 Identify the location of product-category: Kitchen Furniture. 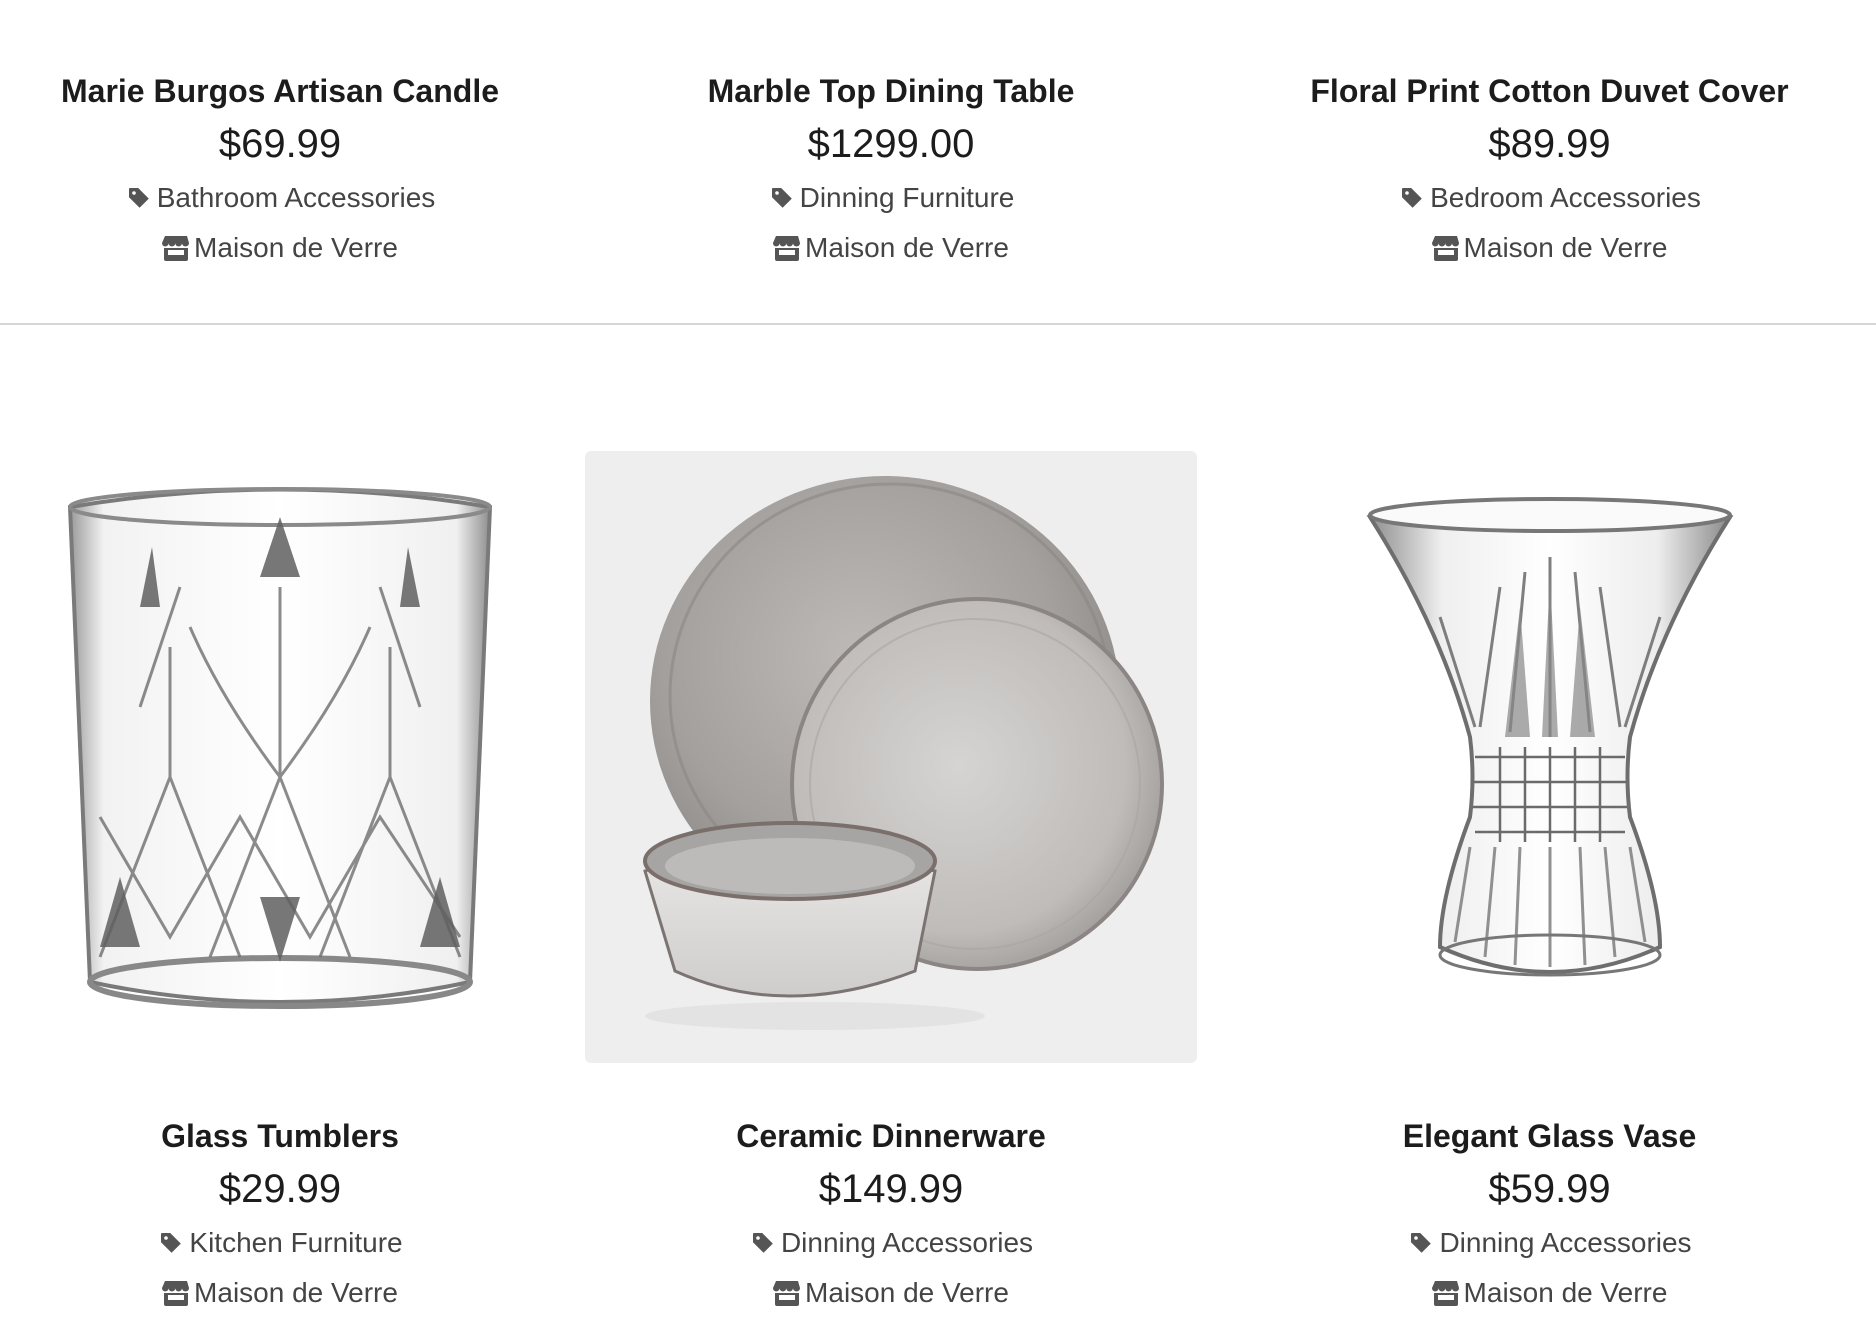
(280, 1243).